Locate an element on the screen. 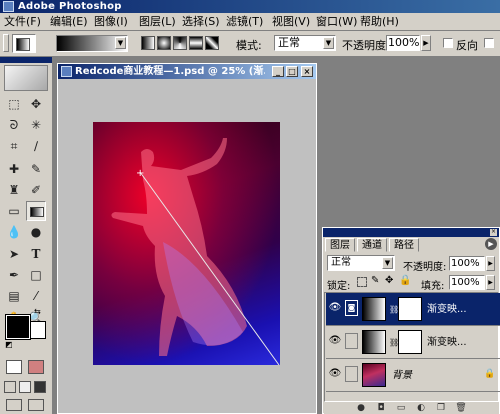 This screenshot has width=500, height=414. layers-panel-footer: ● ◘ ▭ ◐ ❐ 🗑 is located at coordinates (411, 408).